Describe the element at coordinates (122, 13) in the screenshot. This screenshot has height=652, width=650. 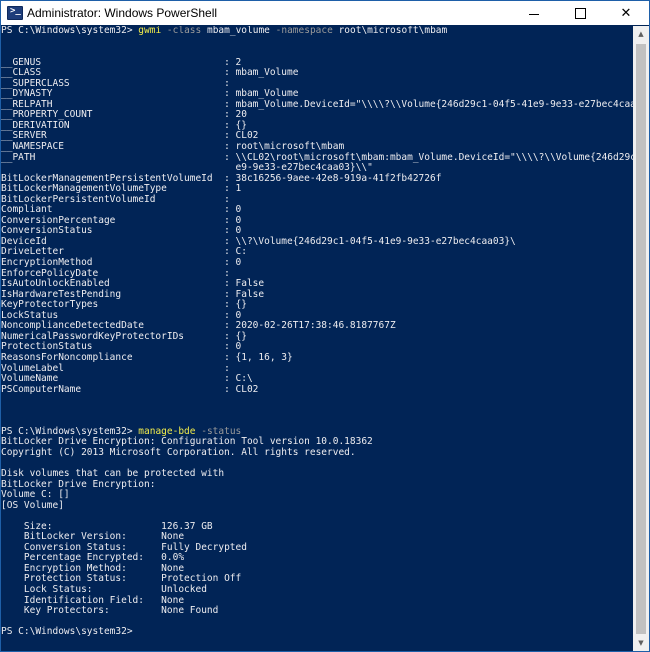
I see `window-title: Administrator: Windows PowerShell` at that location.